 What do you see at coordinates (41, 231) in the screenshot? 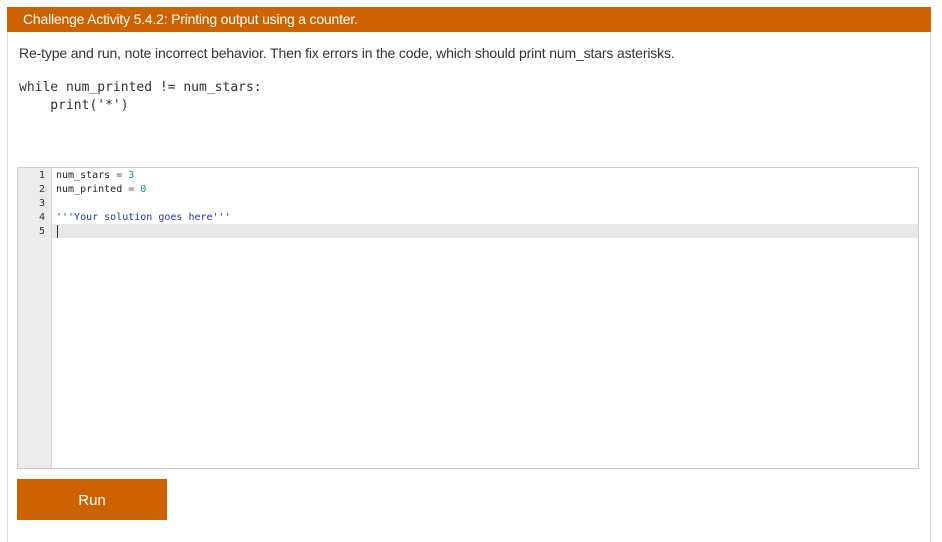
I see `line-number: 5` at bounding box center [41, 231].